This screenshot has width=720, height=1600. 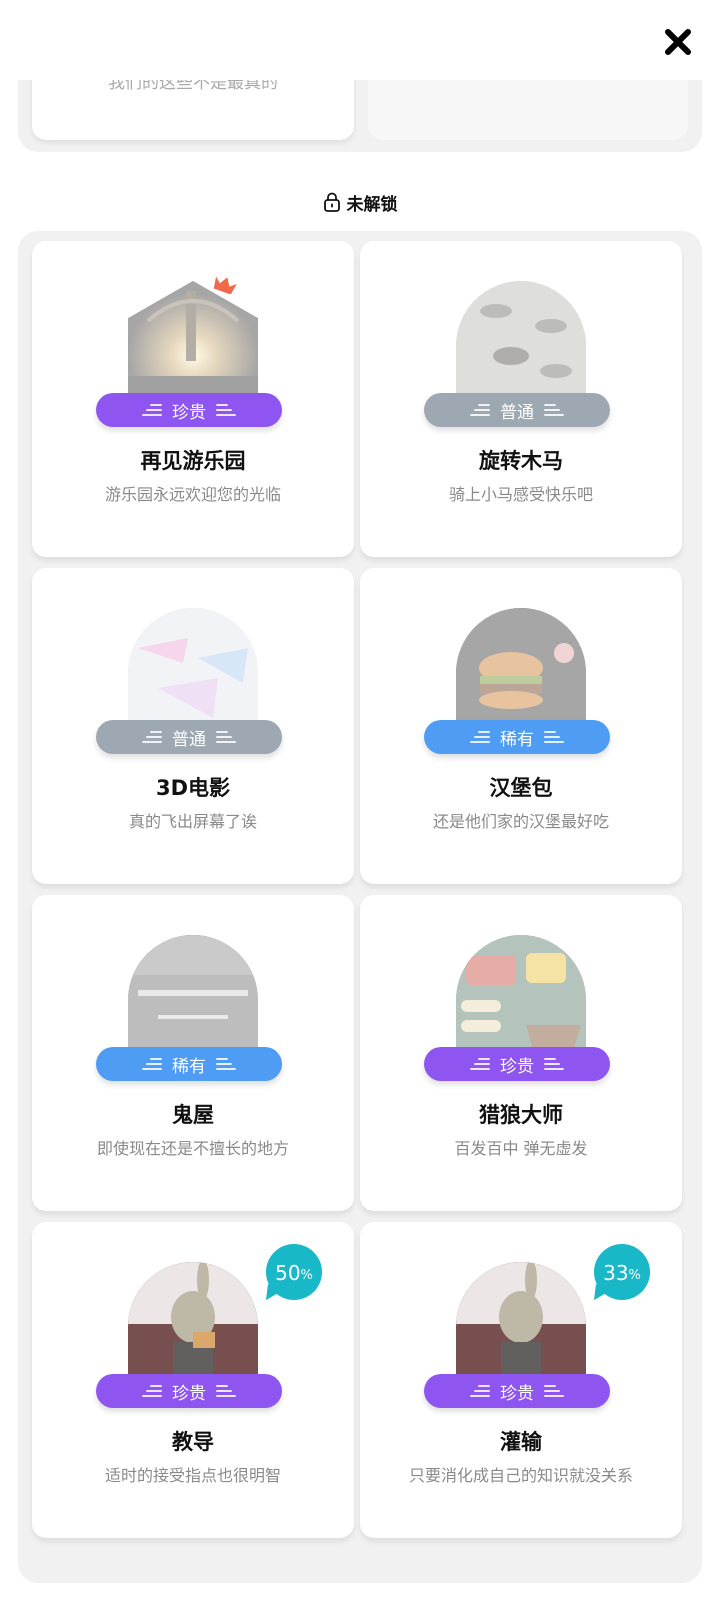 I want to click on card-desc: 百发百中 弹无虚发, so click(x=521, y=1148).